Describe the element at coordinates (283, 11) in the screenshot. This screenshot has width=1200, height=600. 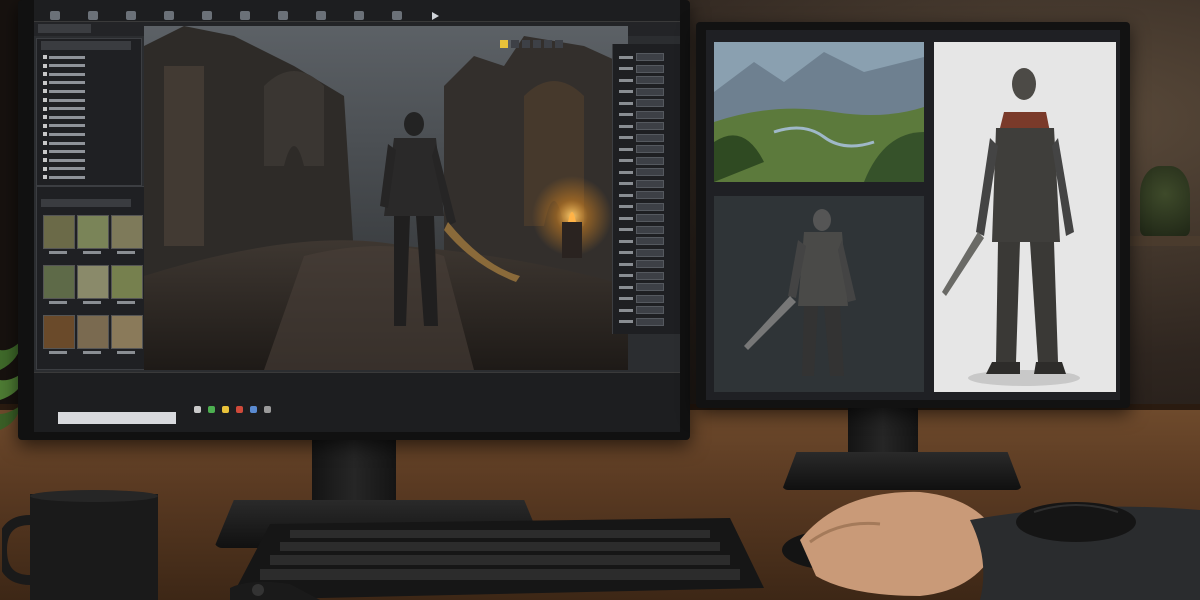
I see `toolbar-button-blueprints` at that location.